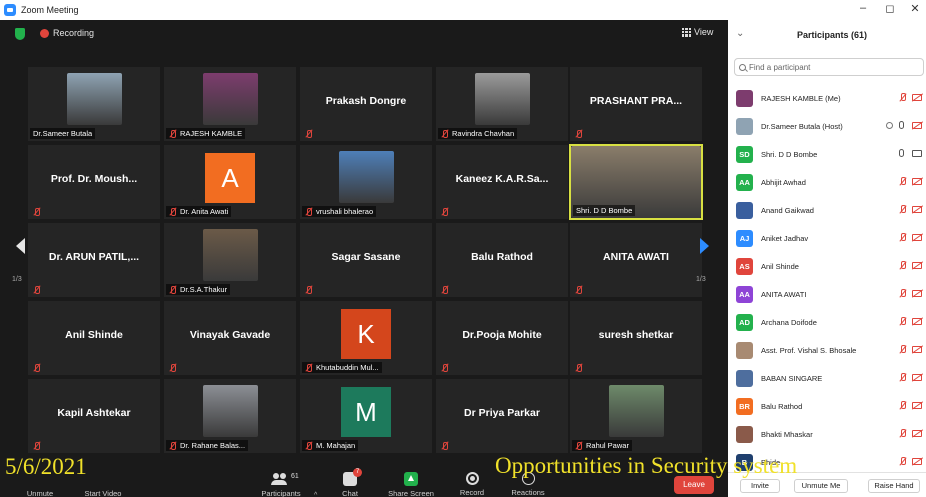  What do you see at coordinates (411, 484) in the screenshot?
I see `share-screen-button: Share Screen` at bounding box center [411, 484].